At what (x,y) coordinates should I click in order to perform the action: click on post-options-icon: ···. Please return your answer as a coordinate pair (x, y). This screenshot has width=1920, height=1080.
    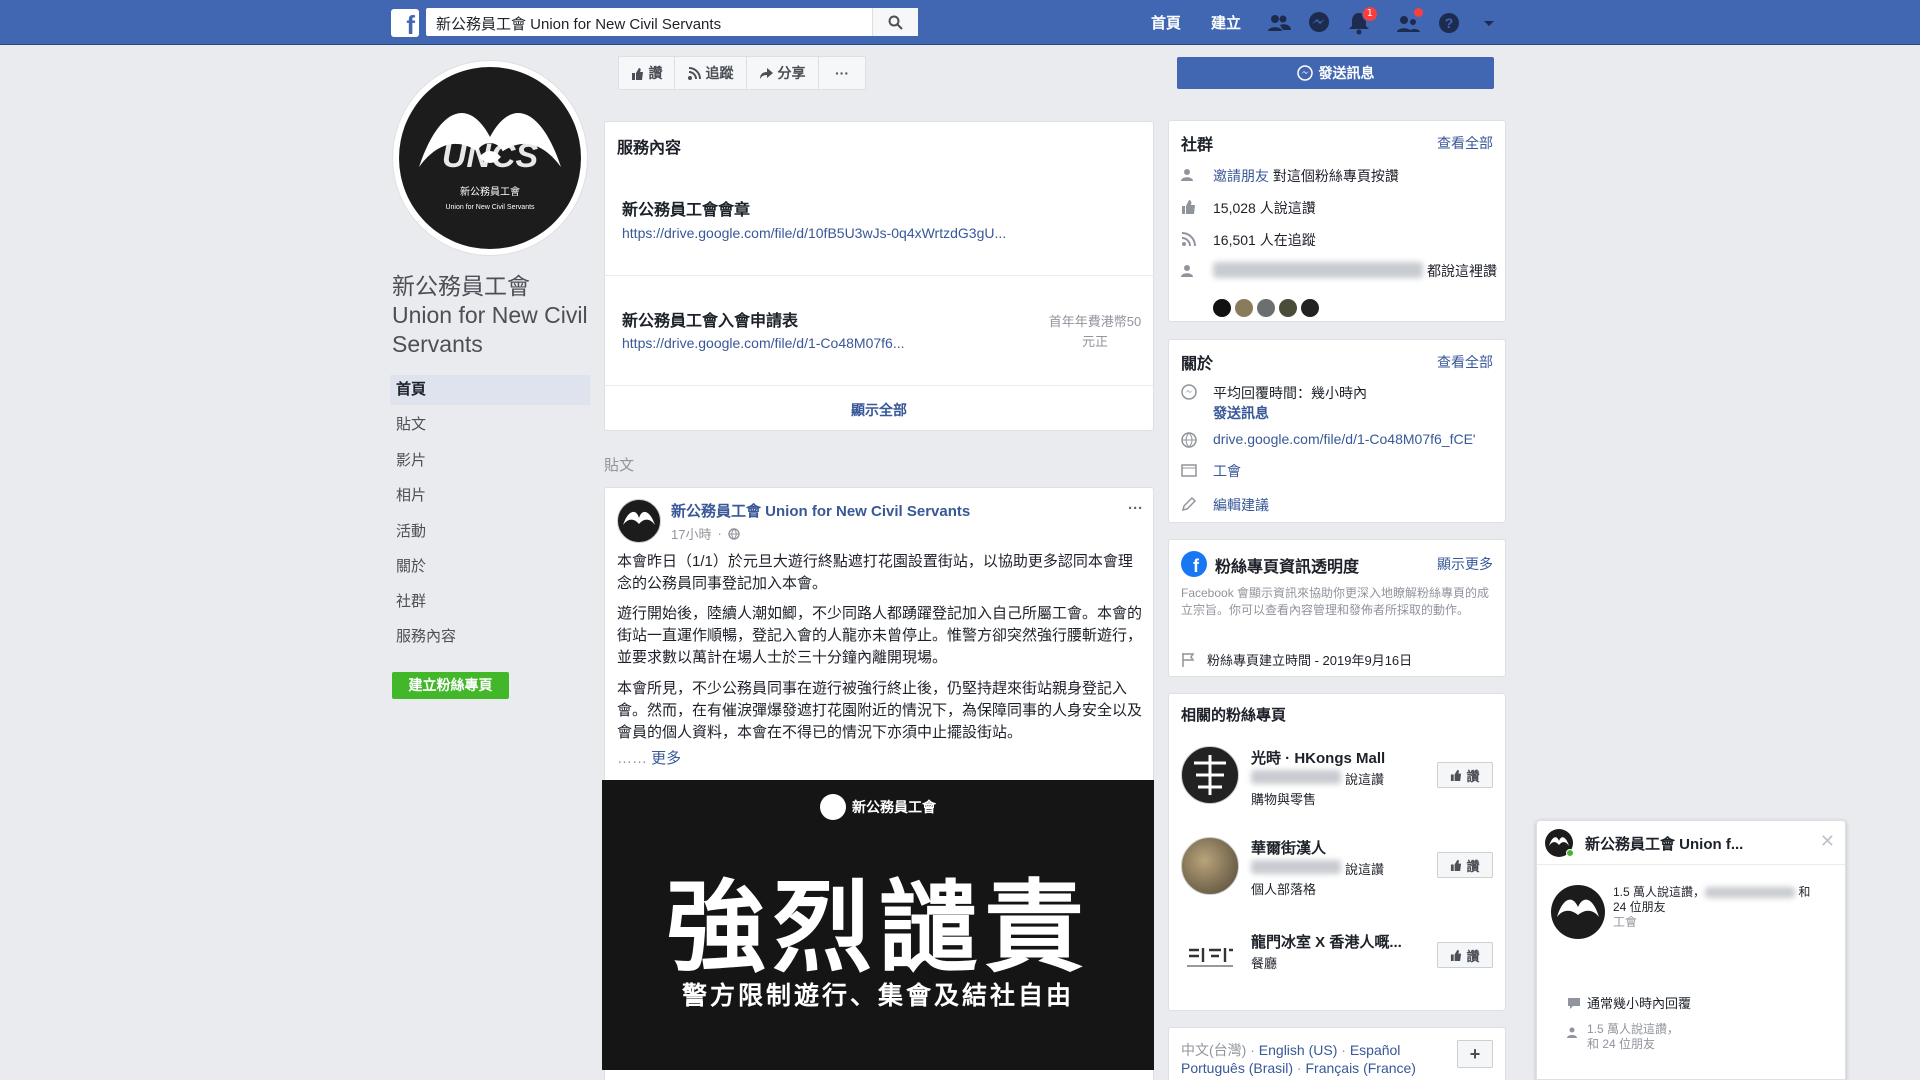
    Looking at the image, I should click on (1135, 508).